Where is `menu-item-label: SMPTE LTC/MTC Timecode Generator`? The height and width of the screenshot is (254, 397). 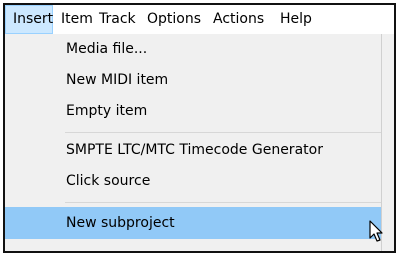 menu-item-label: SMPTE LTC/MTC Timecode Generator is located at coordinates (194, 150).